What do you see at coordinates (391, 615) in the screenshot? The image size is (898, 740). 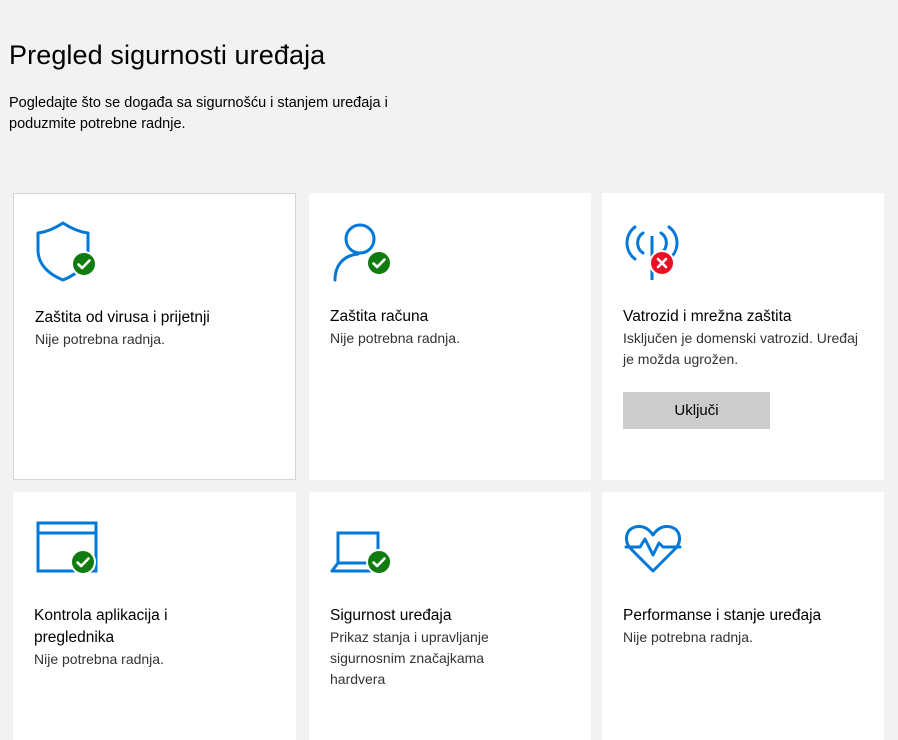 I see `card-title: Sigurnost uređaja` at bounding box center [391, 615].